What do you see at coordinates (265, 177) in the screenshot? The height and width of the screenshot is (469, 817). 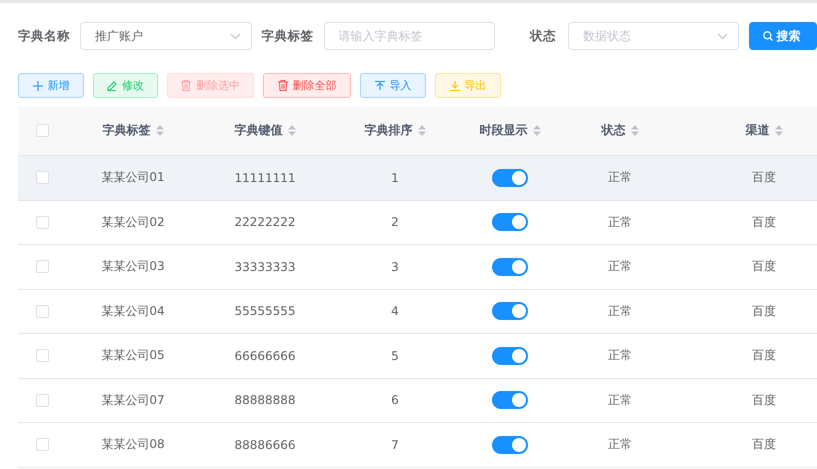 I see `table-cell: 11111111` at bounding box center [265, 177].